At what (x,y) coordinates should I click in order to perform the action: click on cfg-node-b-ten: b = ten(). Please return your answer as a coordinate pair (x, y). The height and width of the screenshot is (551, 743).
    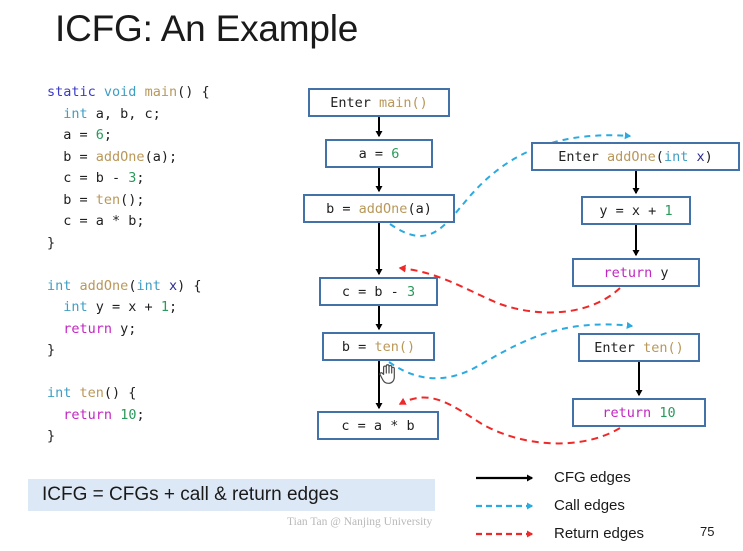
    Looking at the image, I should click on (378, 346).